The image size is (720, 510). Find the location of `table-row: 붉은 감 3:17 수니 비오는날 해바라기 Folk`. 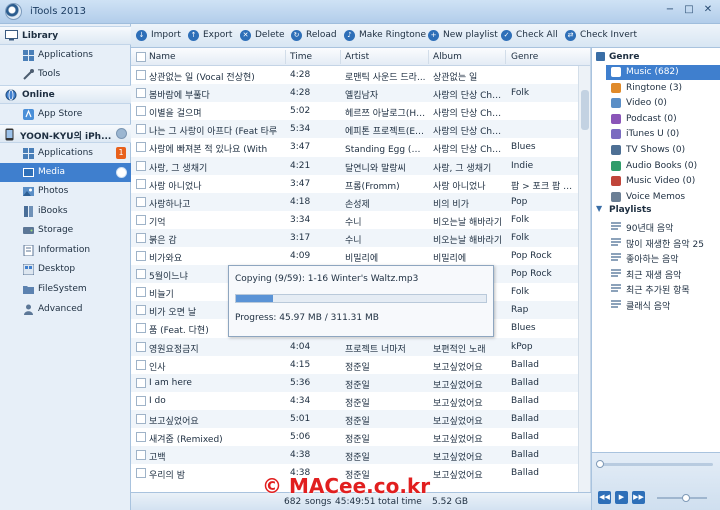

table-row: 붉은 감 3:17 수니 비오는날 해바라기 Folk is located at coordinates (354, 237).